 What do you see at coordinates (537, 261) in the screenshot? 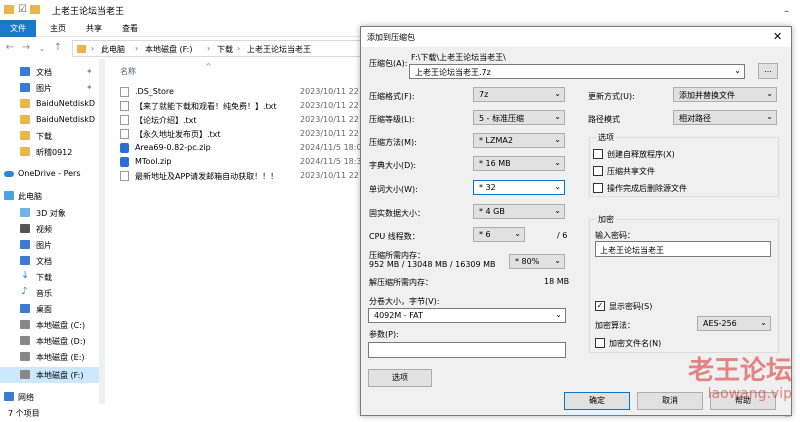
I see `memory-usage-select: * 80% ⌄` at bounding box center [537, 261].